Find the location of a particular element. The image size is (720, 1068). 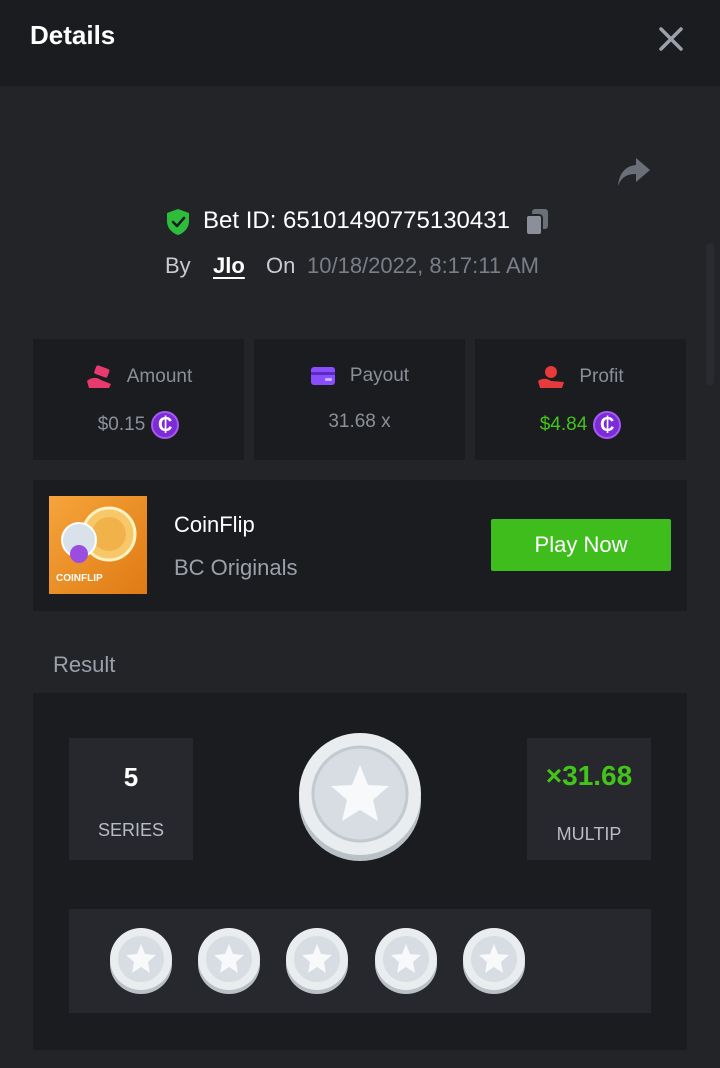

flip-history is located at coordinates (360, 961).